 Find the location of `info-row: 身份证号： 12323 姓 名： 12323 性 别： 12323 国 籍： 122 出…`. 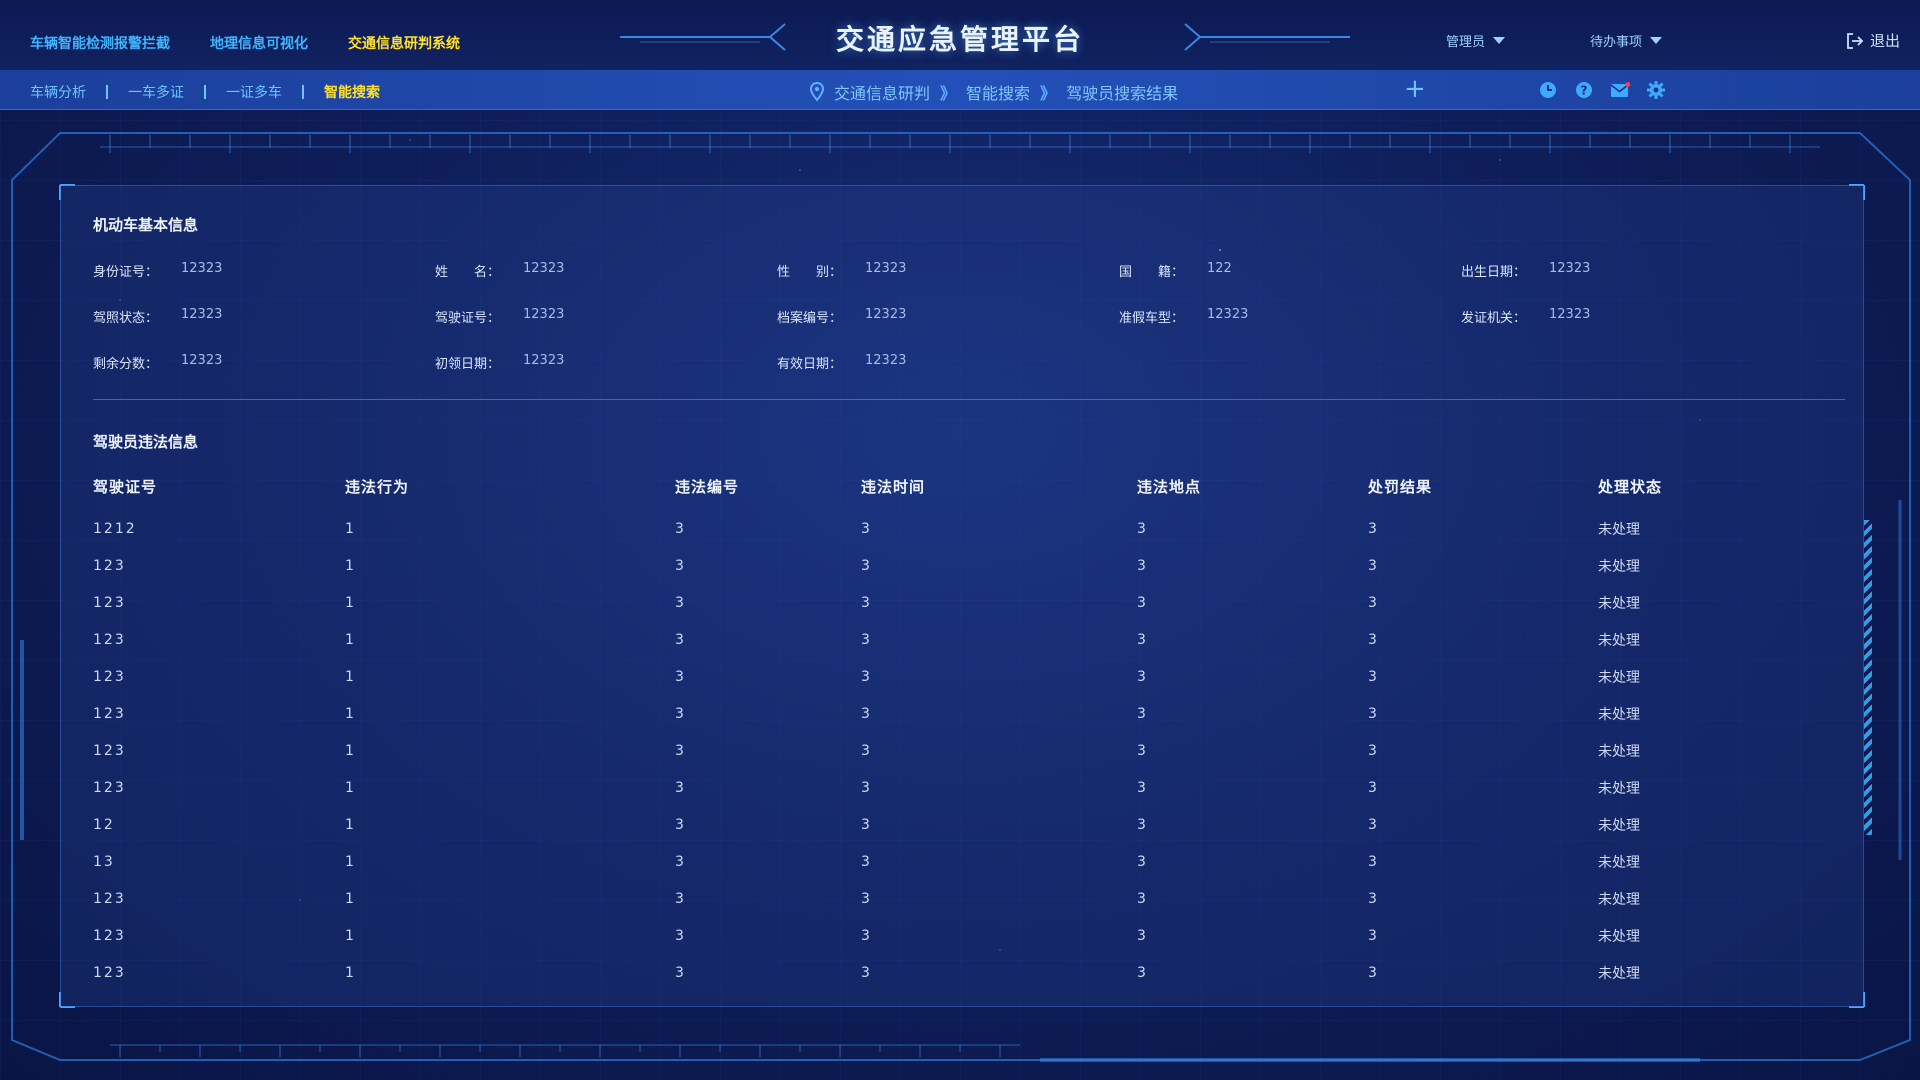

info-row: 身份证号： 12323 姓 名： 12323 性 别： 12323 国 籍： 122 出… is located at coordinates (963, 284).